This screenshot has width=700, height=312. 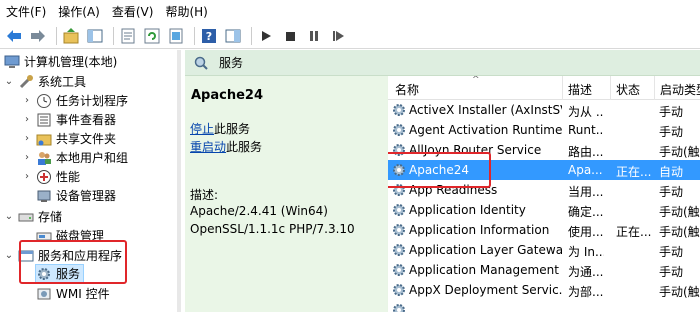 I want to click on restart-link-suffix: 此服务, so click(x=244, y=147).